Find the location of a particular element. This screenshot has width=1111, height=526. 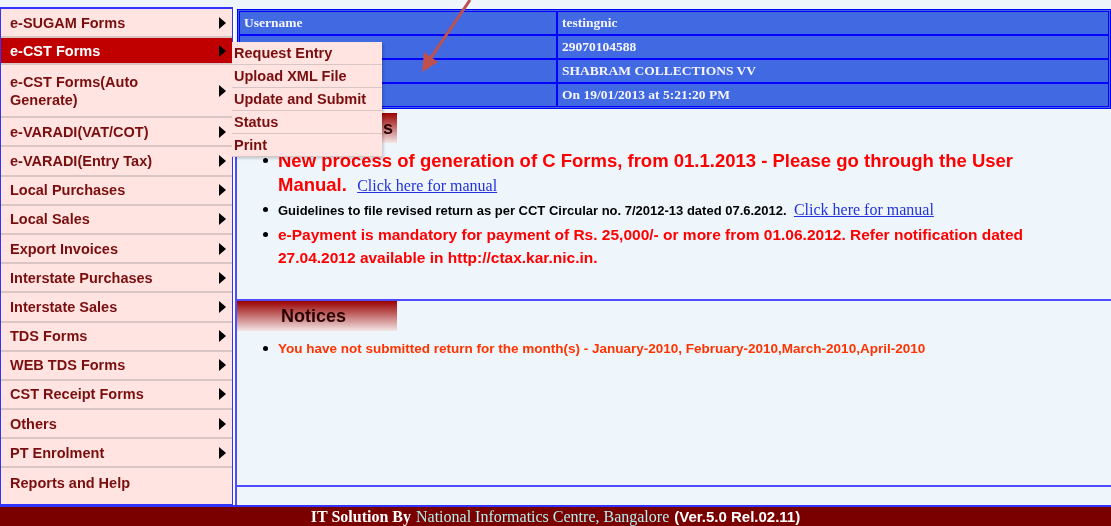

menu-item: Export Invoices is located at coordinates (116, 249).